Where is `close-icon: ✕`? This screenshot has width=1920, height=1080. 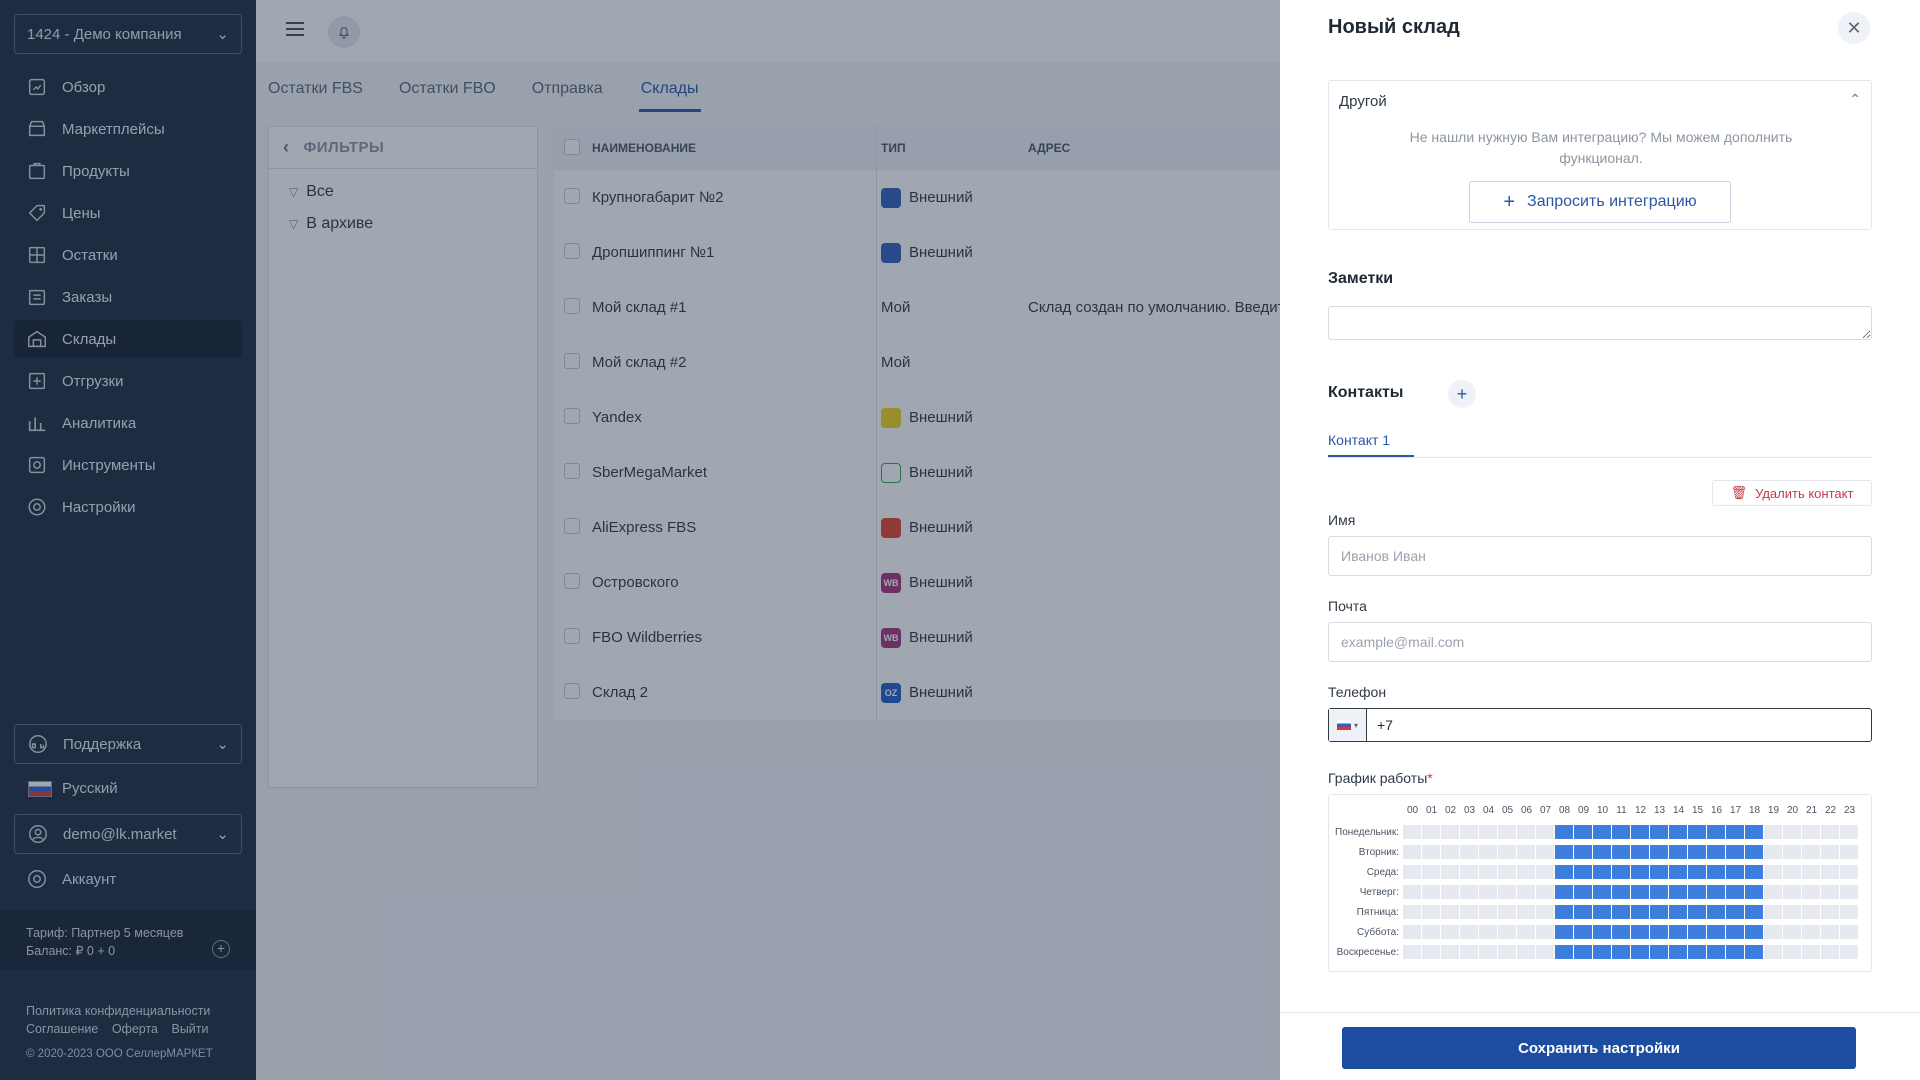 close-icon: ✕ is located at coordinates (1854, 28).